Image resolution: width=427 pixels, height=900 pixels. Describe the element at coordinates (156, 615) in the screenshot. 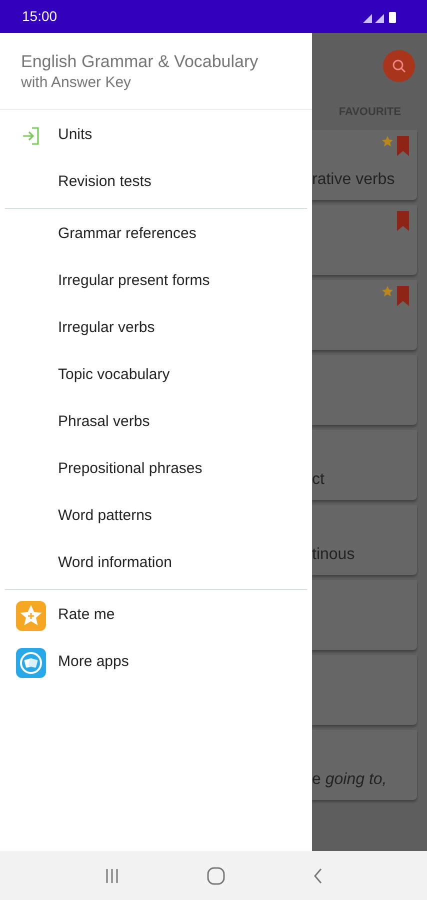

I see `drawer-item: Rate me` at that location.